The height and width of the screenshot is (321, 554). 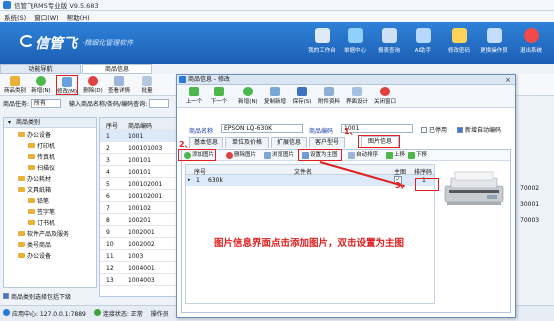 What do you see at coordinates (248, 97) in the screenshot?
I see `dialog-add-button: 新增(N)` at bounding box center [248, 97].